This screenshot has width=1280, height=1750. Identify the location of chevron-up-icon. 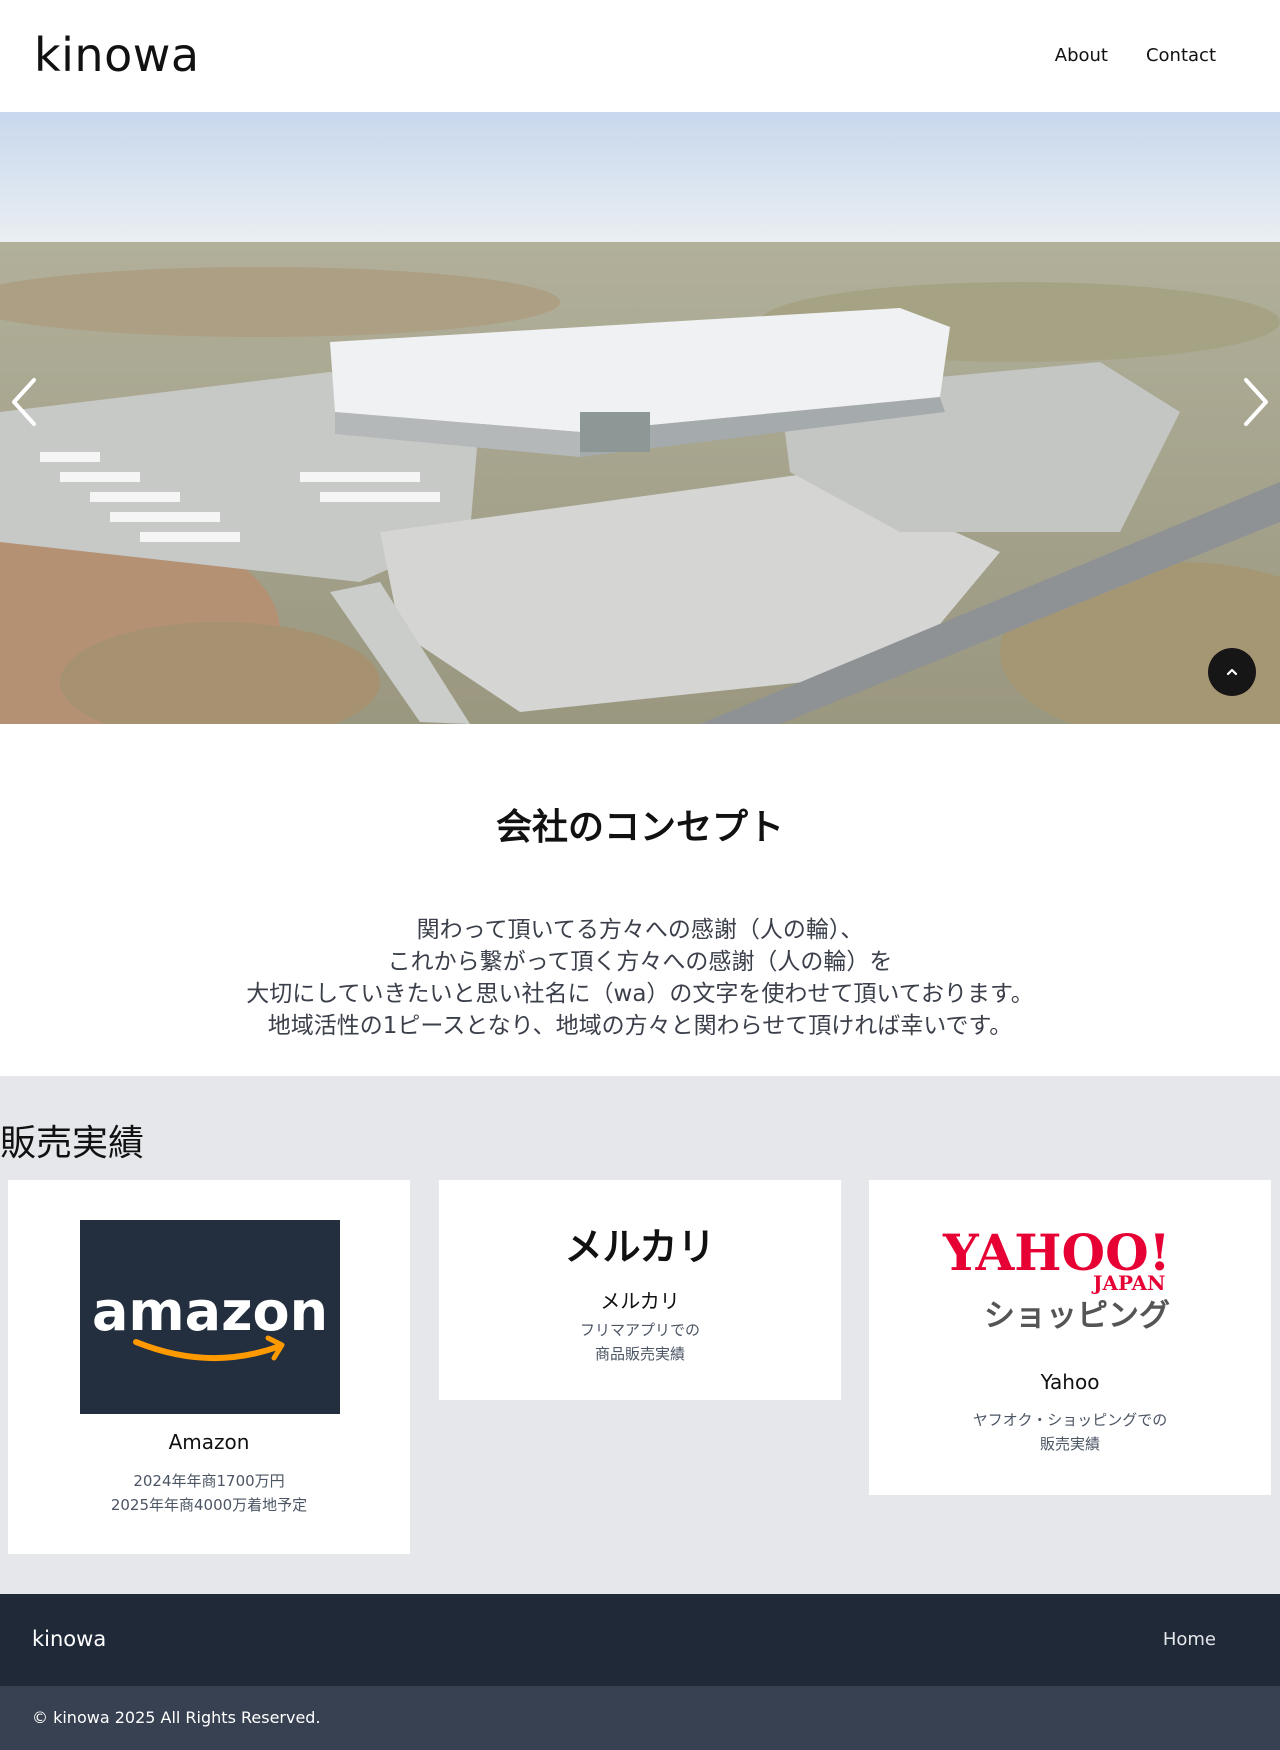
(1232, 672).